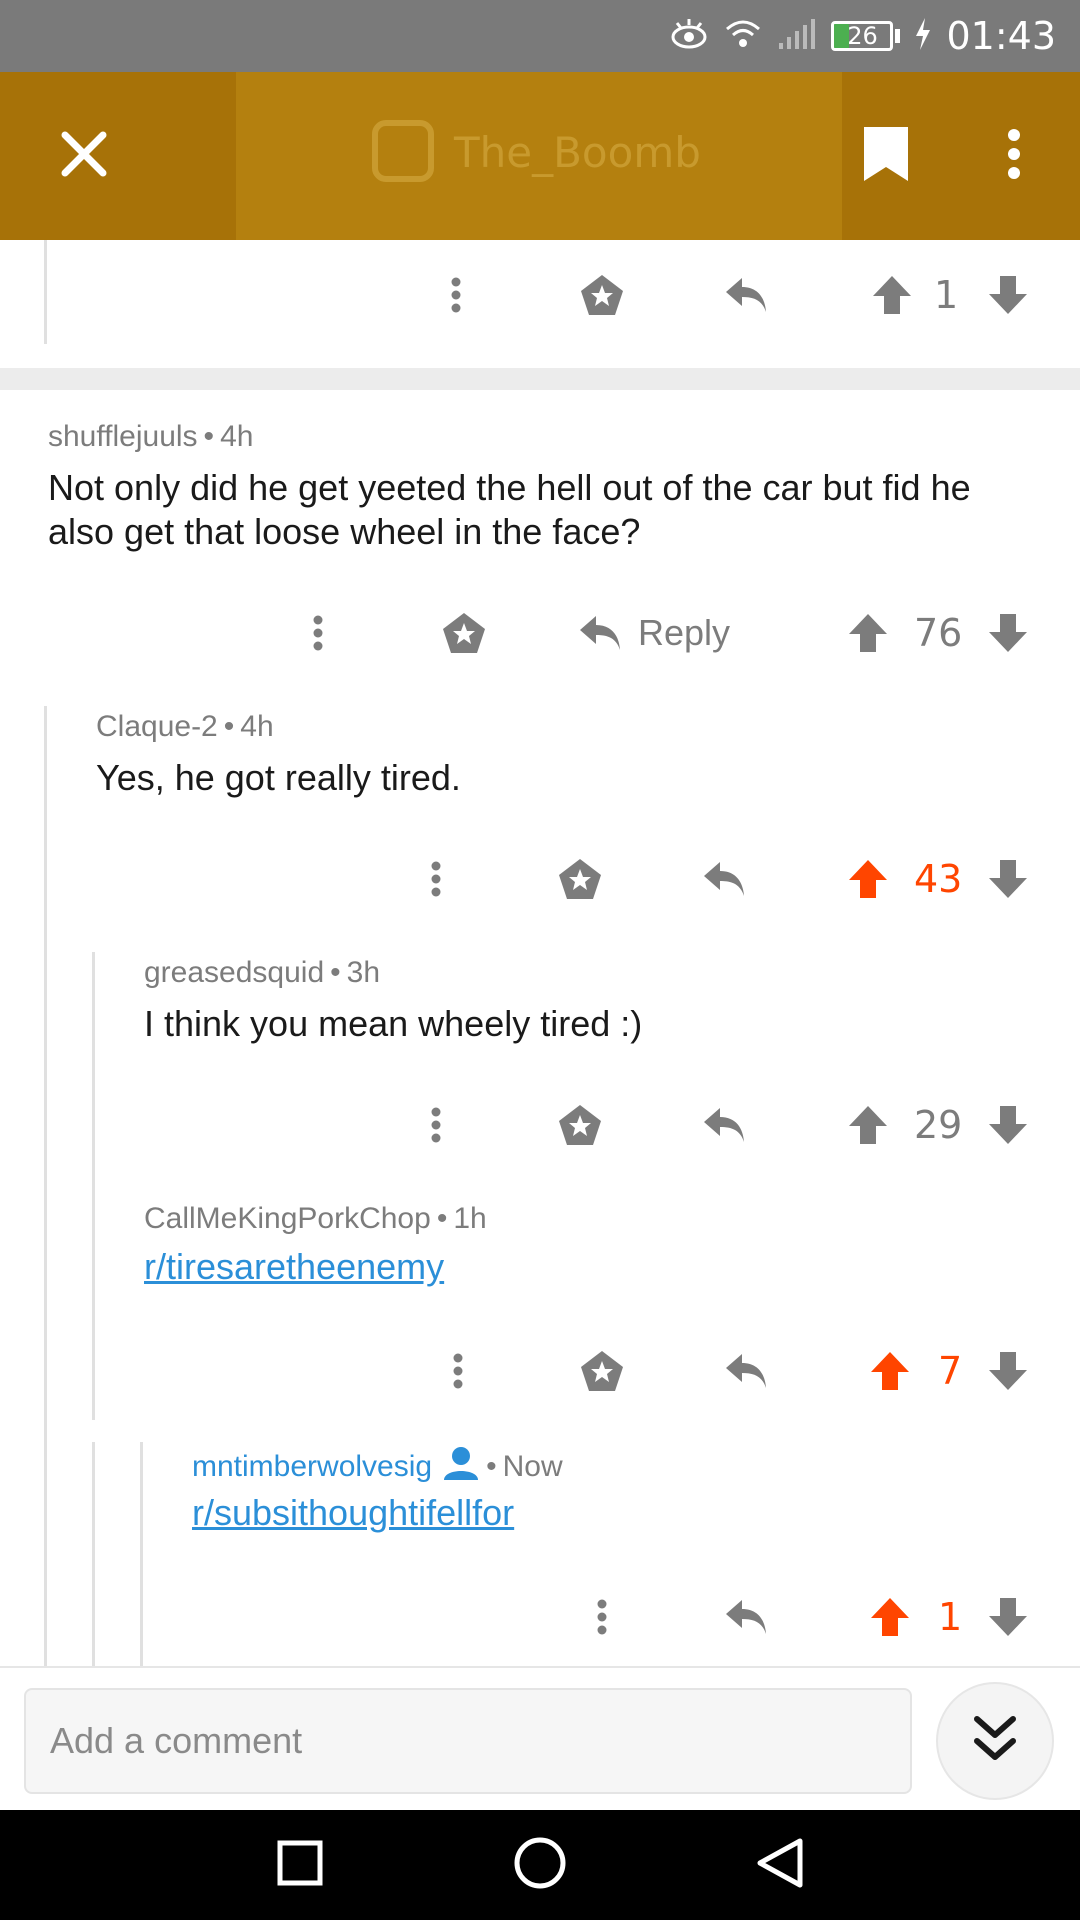 Image resolution: width=1080 pixels, height=1920 pixels. I want to click on save-button, so click(886, 156).